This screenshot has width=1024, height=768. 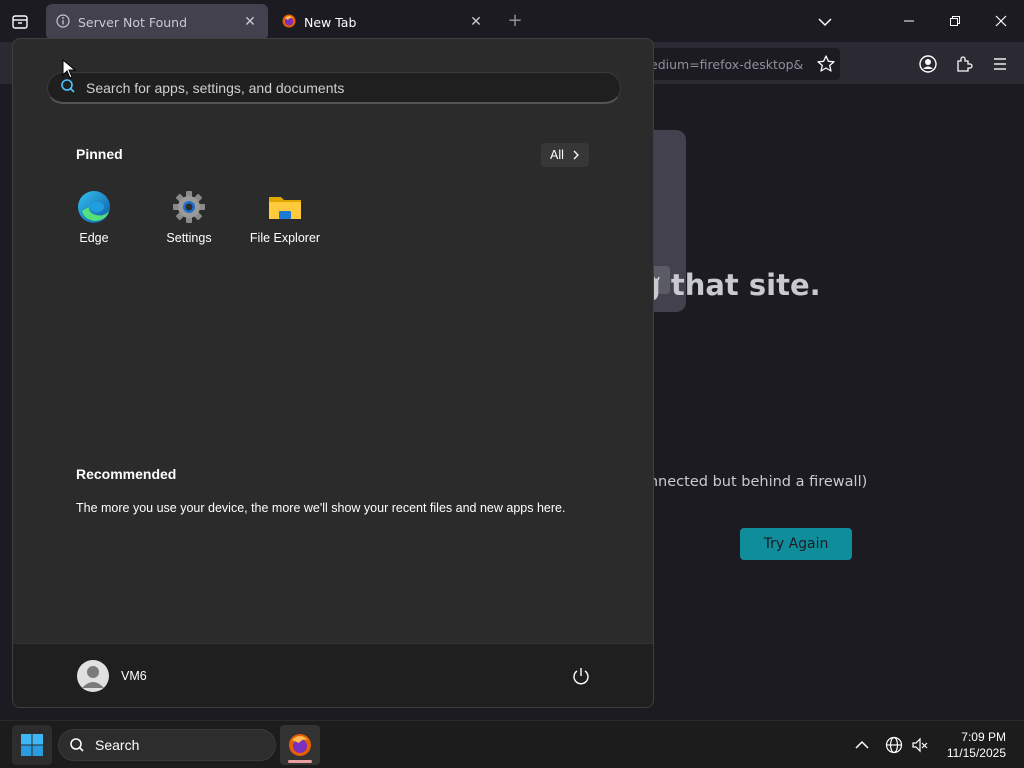 What do you see at coordinates (983, 737) in the screenshot?
I see `clock-time: 7:09 PM` at bounding box center [983, 737].